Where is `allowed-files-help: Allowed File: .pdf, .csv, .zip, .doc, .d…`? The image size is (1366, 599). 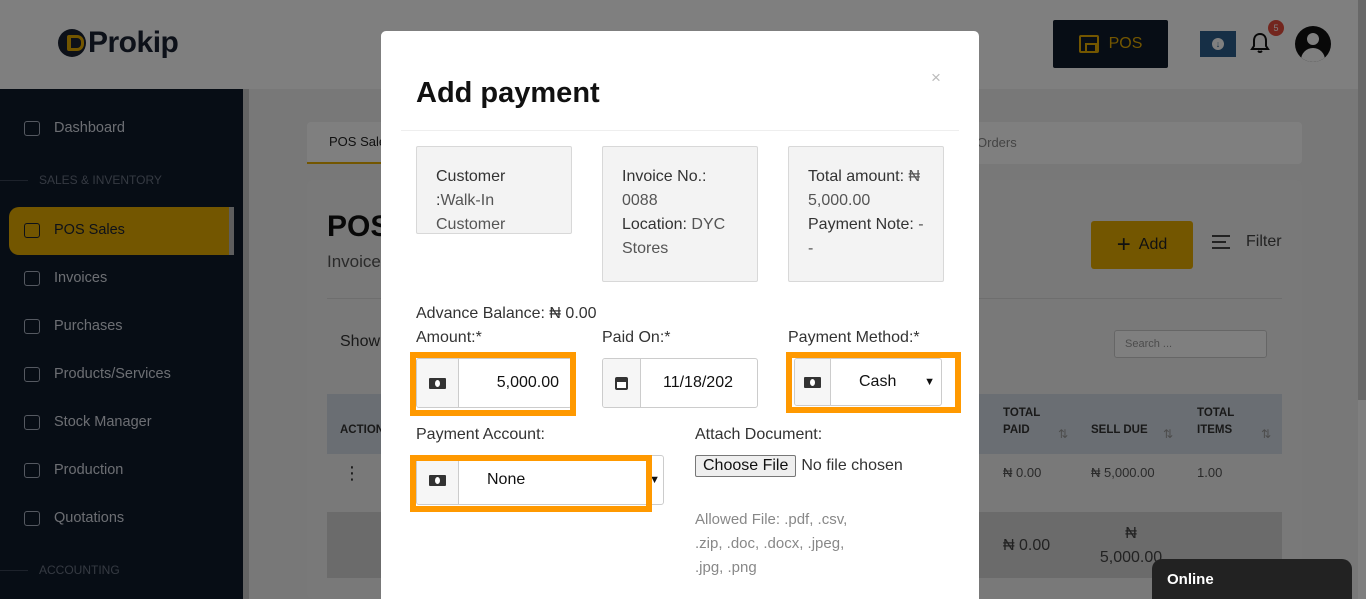 allowed-files-help: Allowed File: .pdf, .csv, .zip, .doc, .d… is located at coordinates (771, 543).